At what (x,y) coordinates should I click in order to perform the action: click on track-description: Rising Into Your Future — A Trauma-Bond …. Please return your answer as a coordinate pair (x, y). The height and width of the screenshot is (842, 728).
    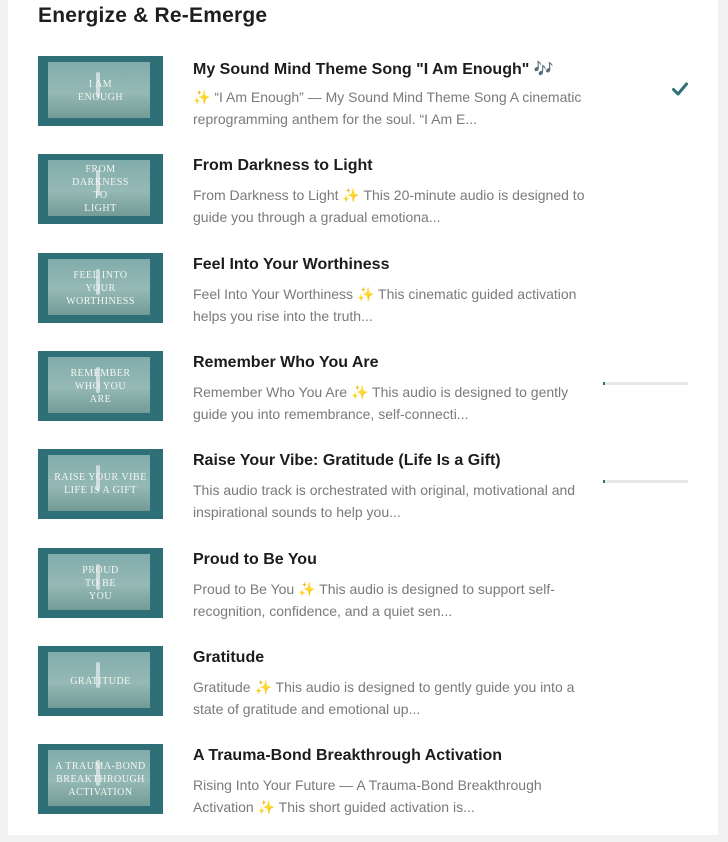
    Looking at the image, I should click on (367, 796).